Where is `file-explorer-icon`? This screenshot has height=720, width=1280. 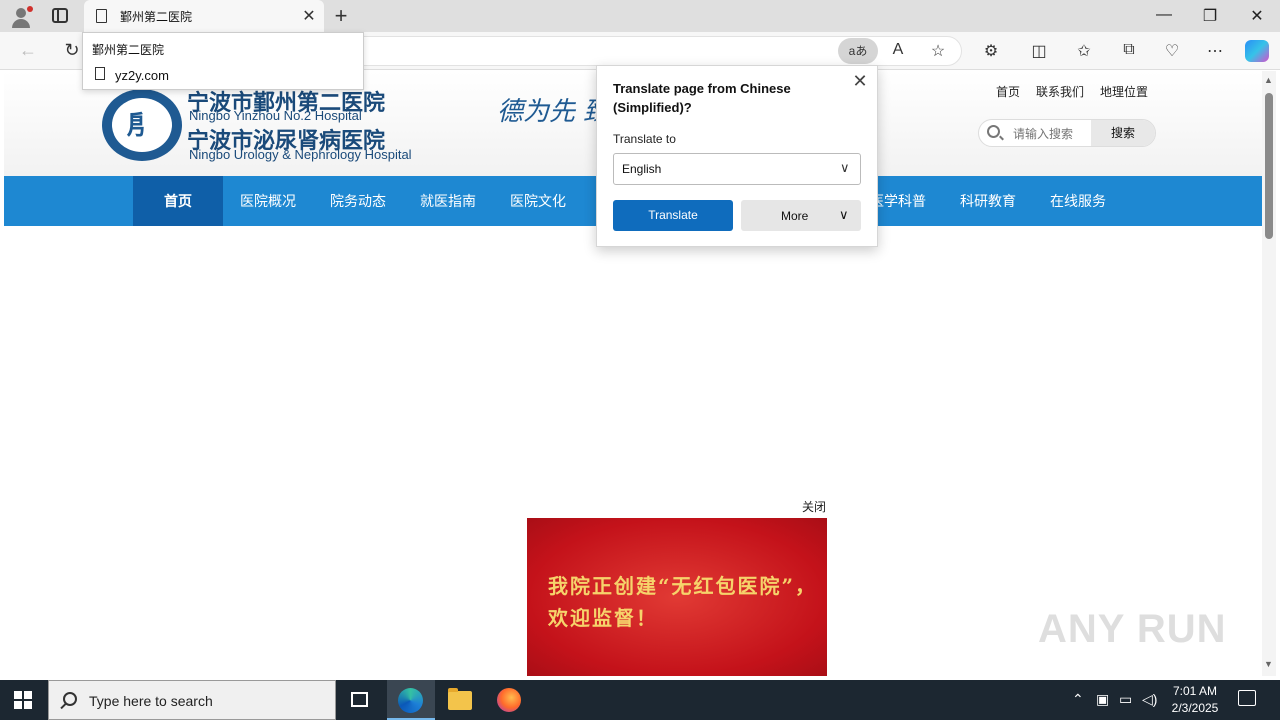 file-explorer-icon is located at coordinates (460, 699).